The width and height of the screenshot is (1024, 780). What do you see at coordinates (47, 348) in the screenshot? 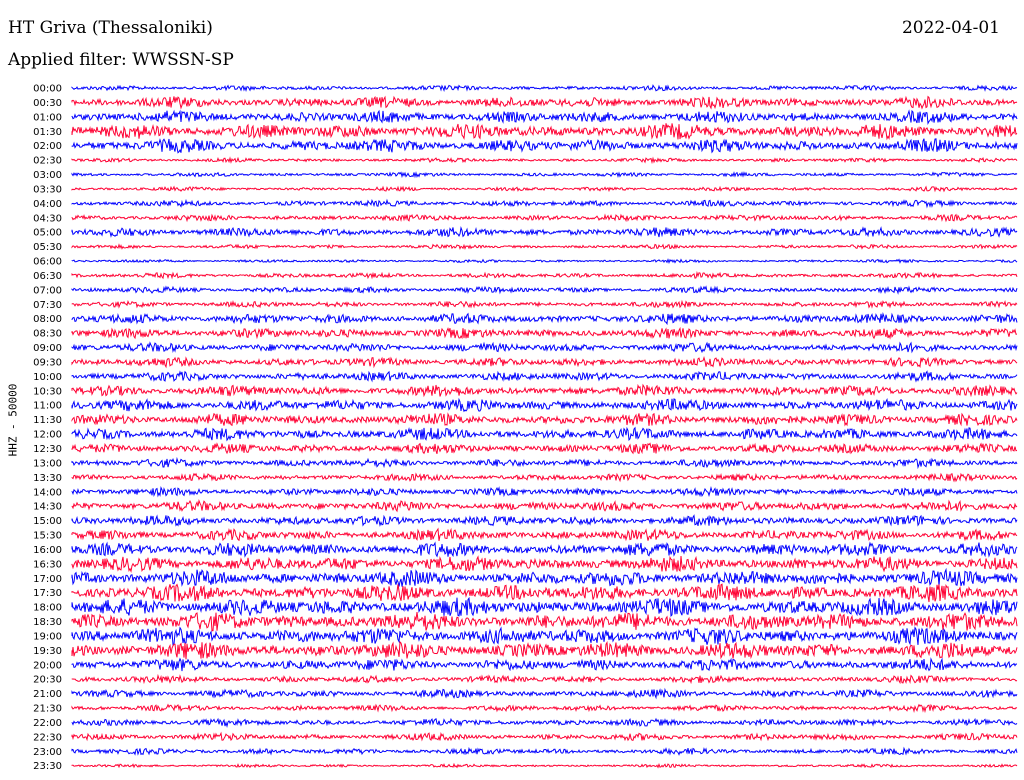
I see `time-tick-label: 09:00` at bounding box center [47, 348].